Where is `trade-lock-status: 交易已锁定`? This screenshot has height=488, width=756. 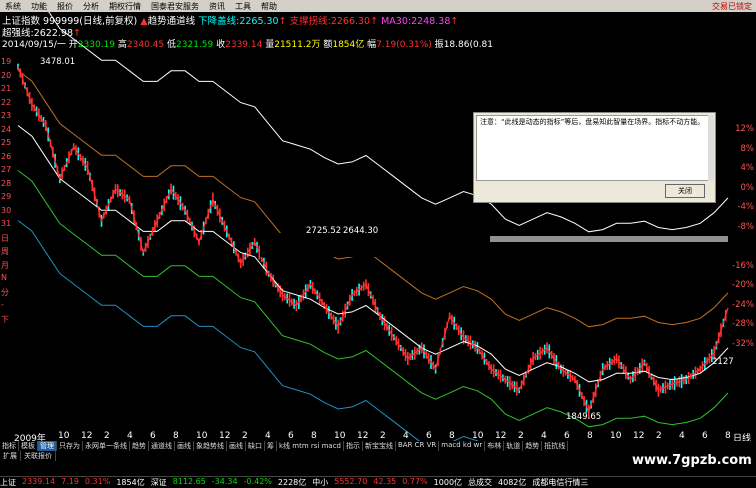 trade-lock-status: 交易已锁定 is located at coordinates (734, 6).